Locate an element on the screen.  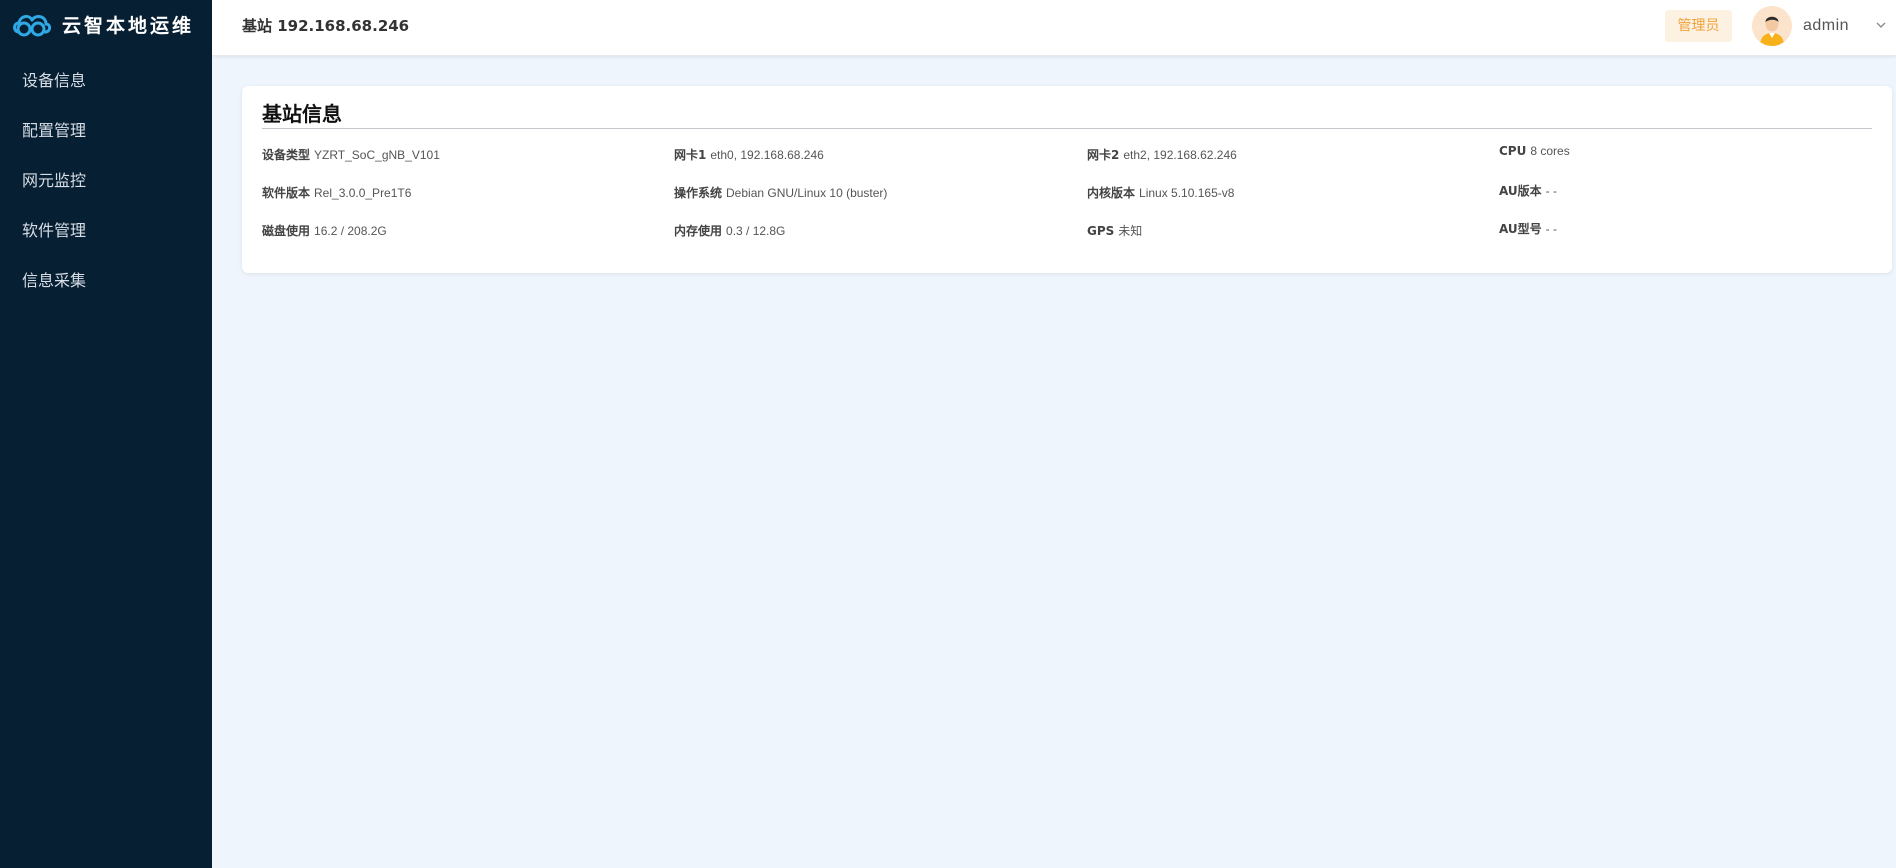
user-avatar-icon is located at coordinates (1772, 26).